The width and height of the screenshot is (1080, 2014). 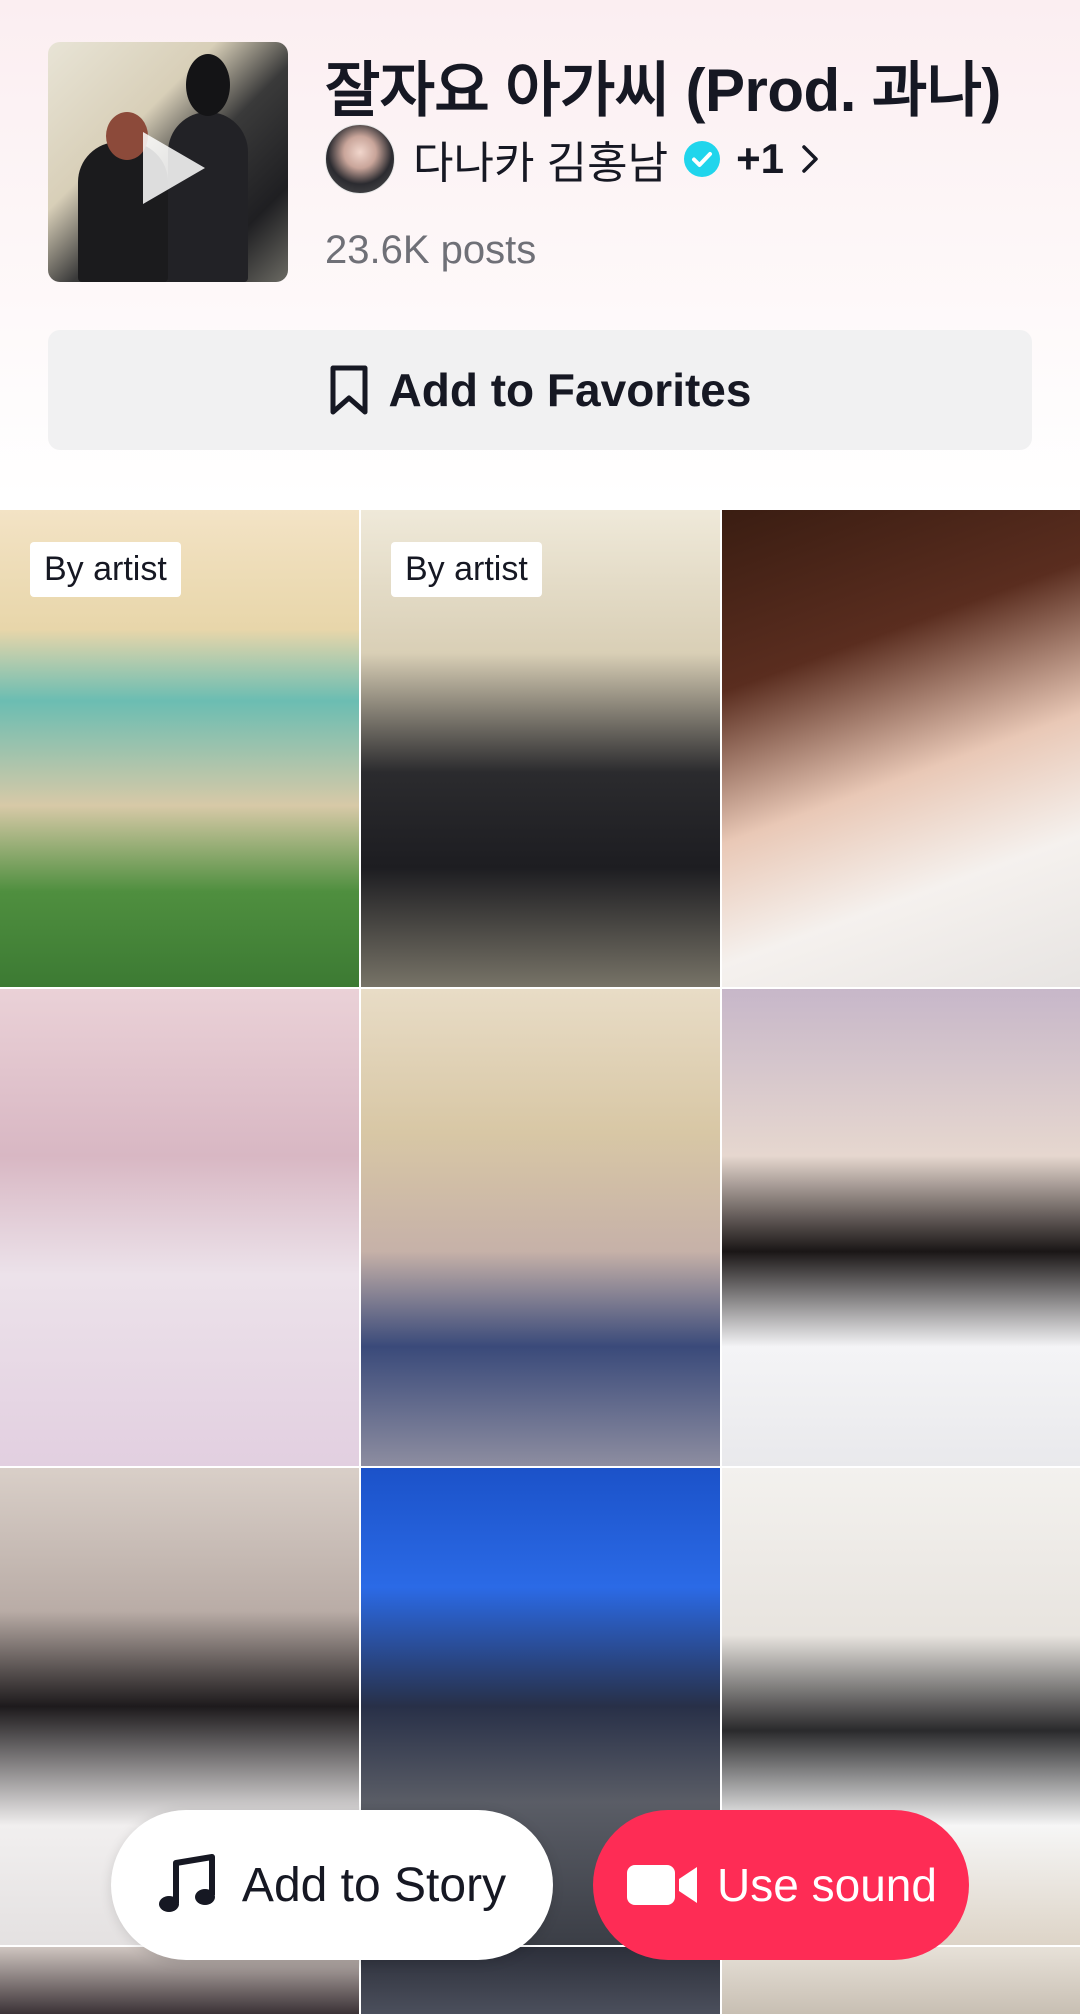 I want to click on play-icon, so click(x=174, y=168).